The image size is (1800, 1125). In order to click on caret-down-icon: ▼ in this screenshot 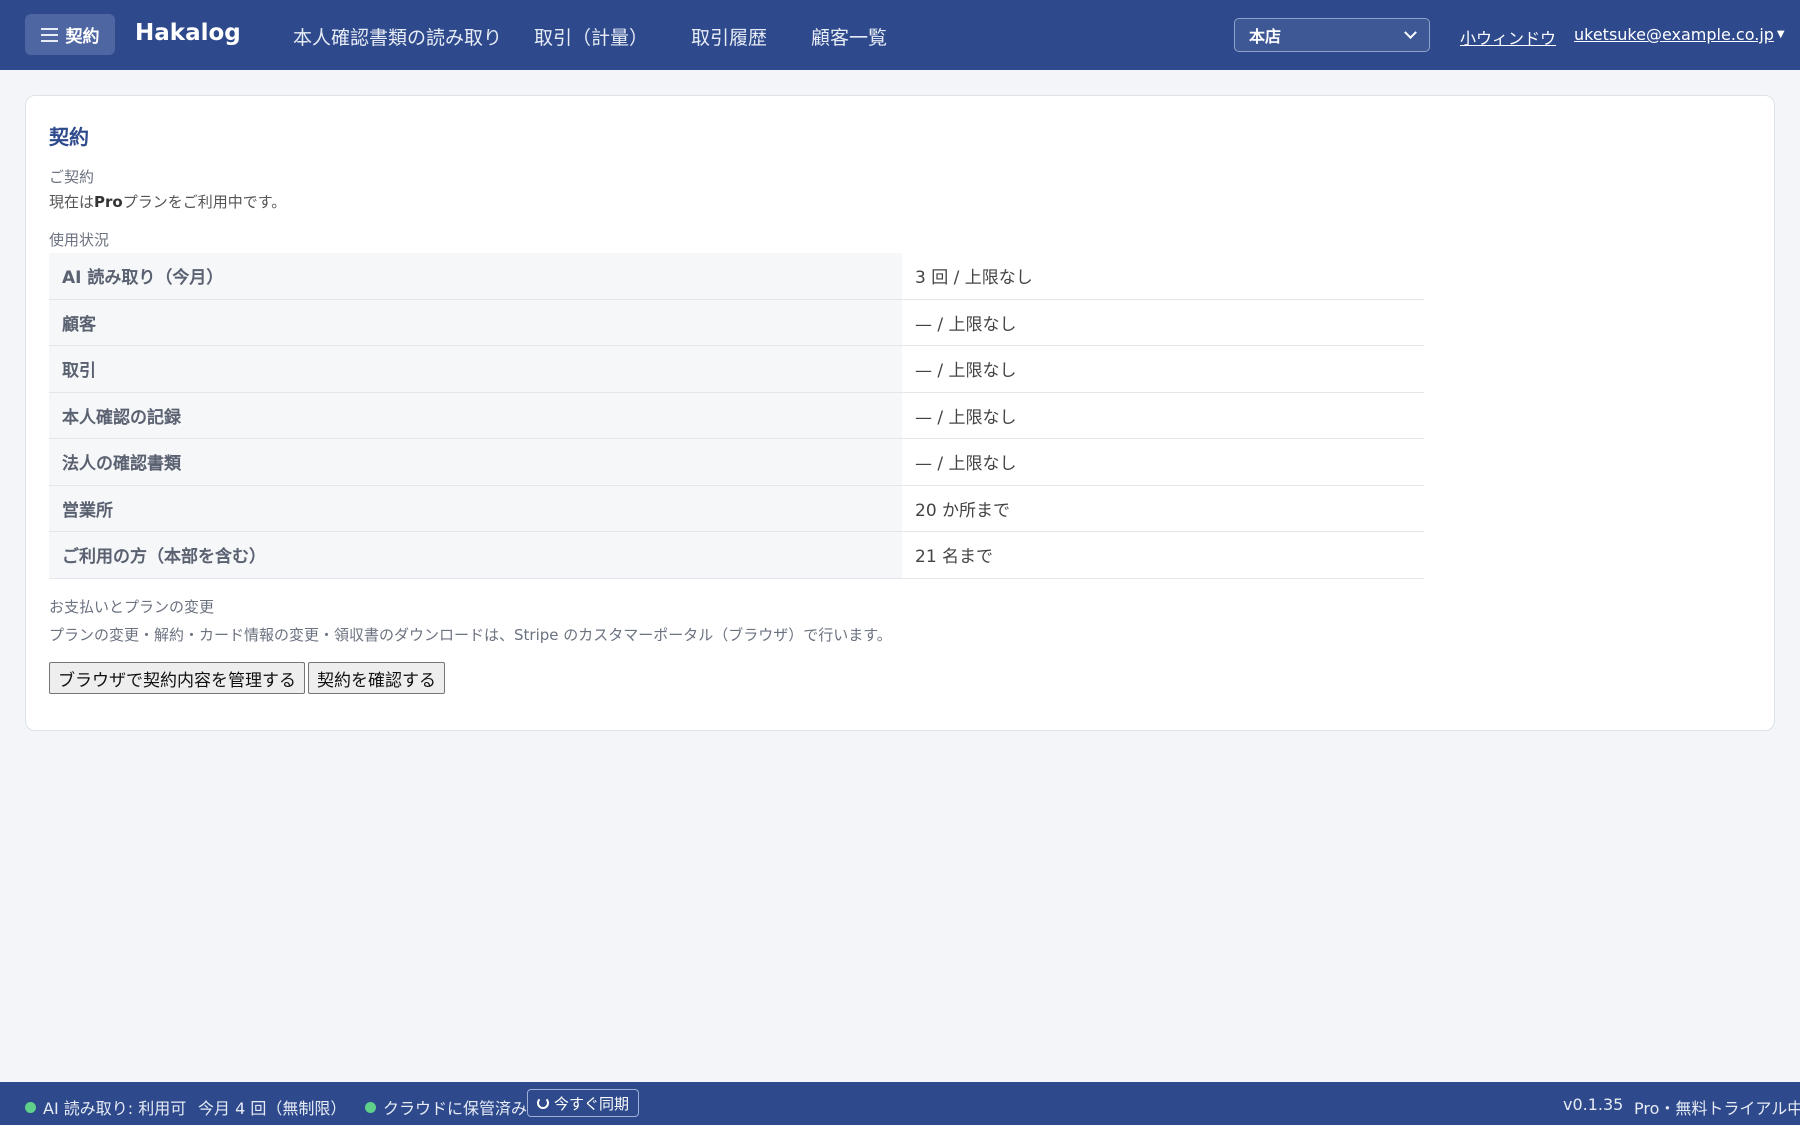, I will do `click(1780, 34)`.